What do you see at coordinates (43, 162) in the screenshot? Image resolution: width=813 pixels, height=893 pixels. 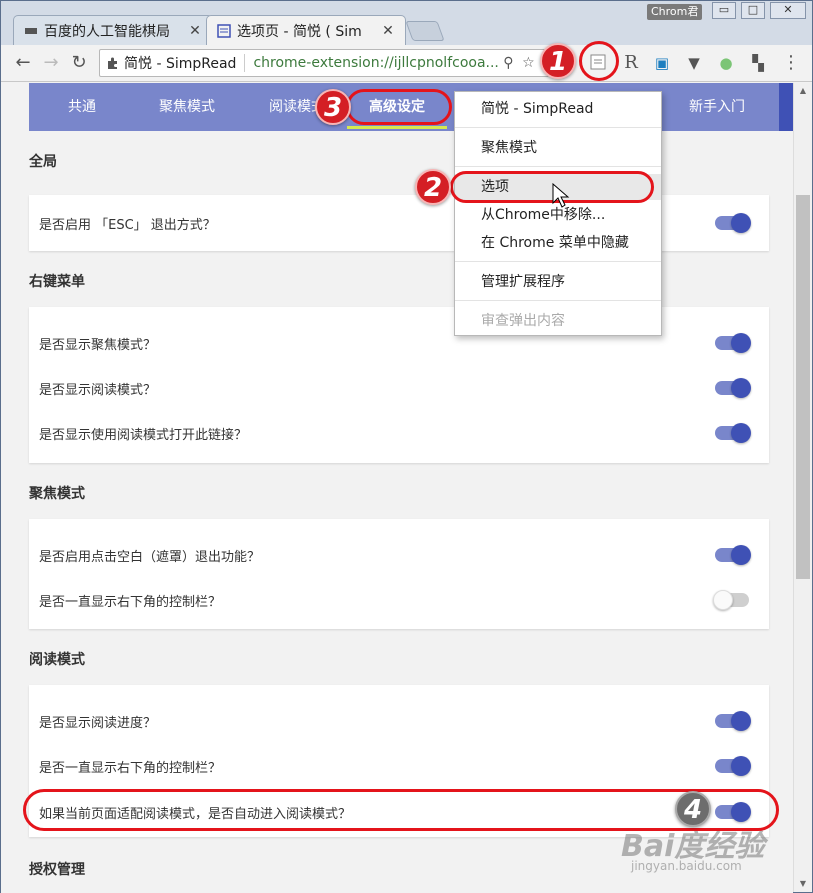 I see `section-title-global: 全局` at bounding box center [43, 162].